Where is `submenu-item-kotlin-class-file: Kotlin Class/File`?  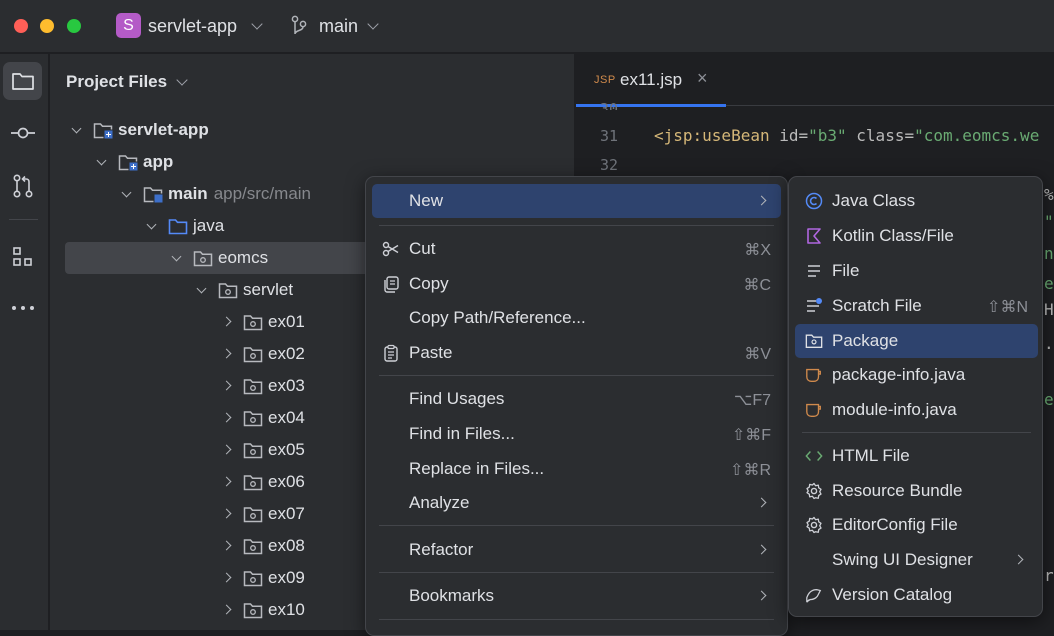
submenu-item-kotlin-class-file: Kotlin Class/File is located at coordinates (916, 236).